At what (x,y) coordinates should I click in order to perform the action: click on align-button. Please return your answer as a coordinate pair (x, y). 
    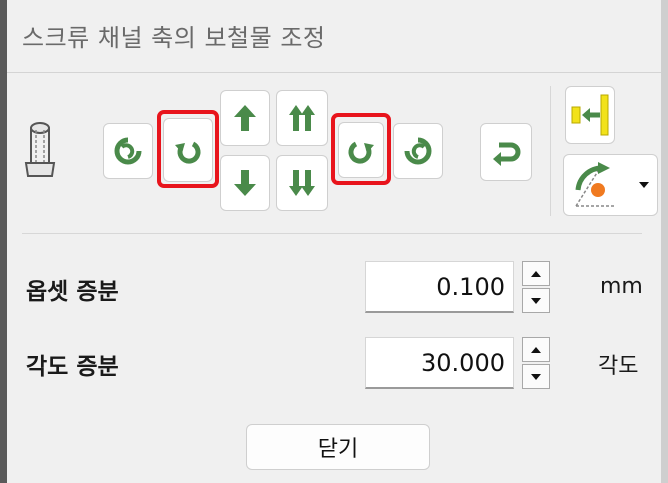
    Looking at the image, I should click on (590, 115).